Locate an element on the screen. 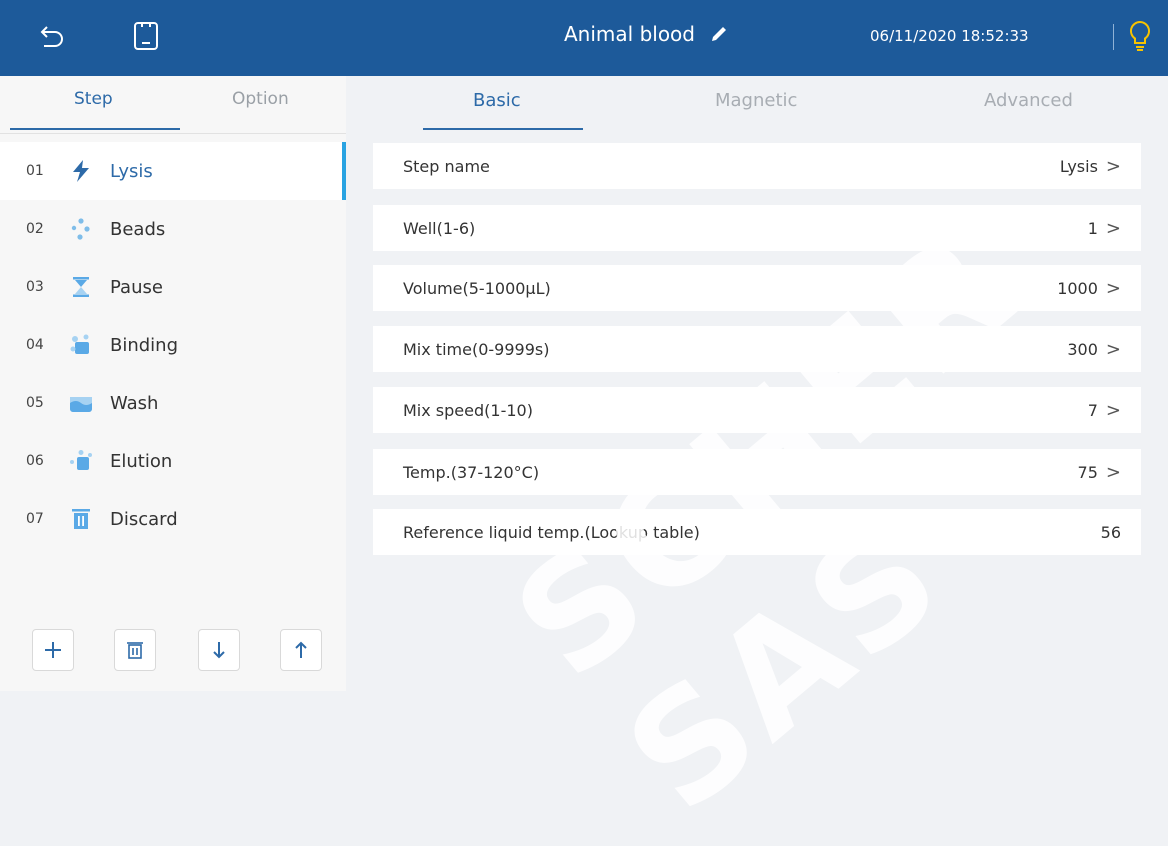  param-row-temp: Temp.(37-120°C) 75 > is located at coordinates (757, 472).